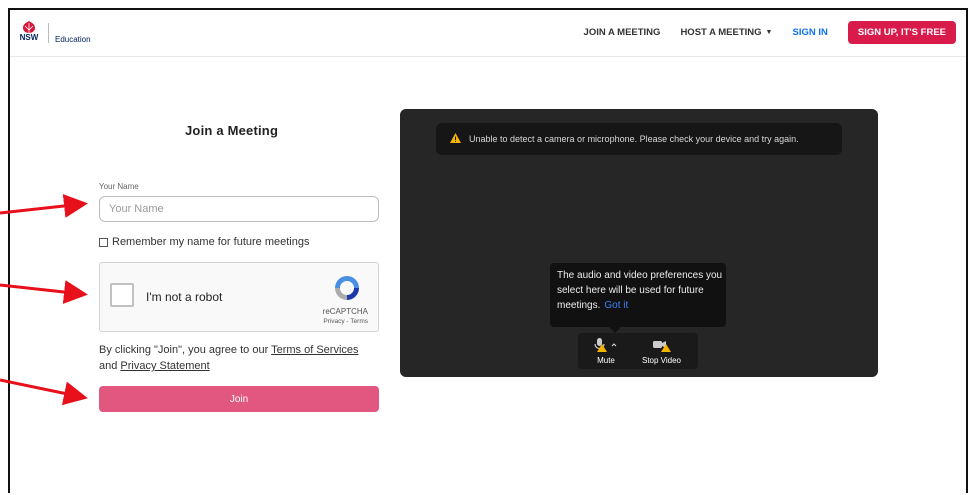 The height and width of the screenshot is (495, 974). I want to click on annotation-arrows, so click(44, 300).